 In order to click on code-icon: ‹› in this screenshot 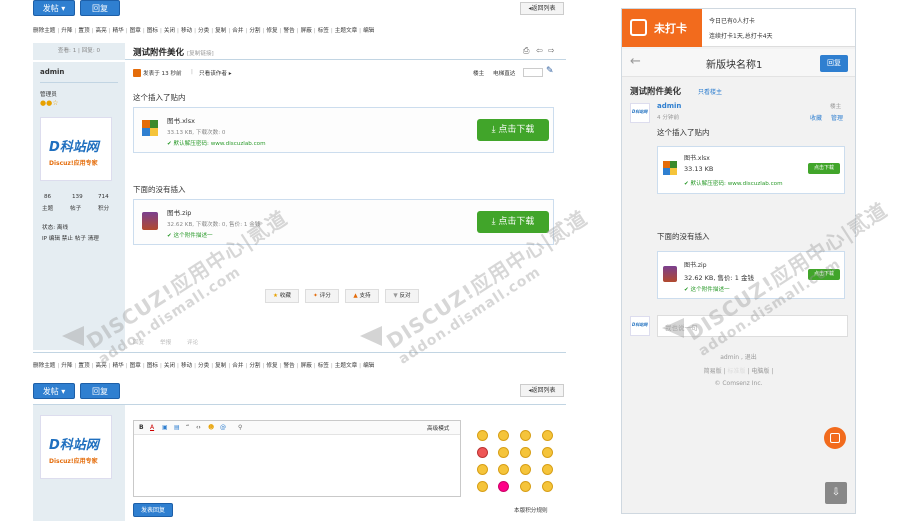, I will do `click(198, 427)`.